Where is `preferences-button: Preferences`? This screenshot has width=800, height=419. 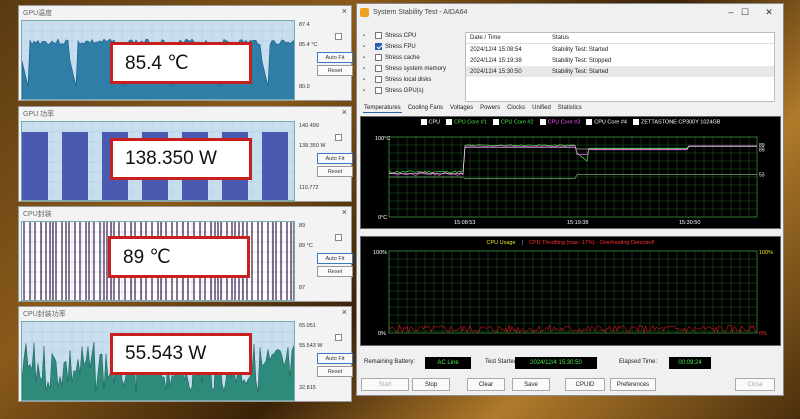
preferences-button: Preferences is located at coordinates (633, 384).